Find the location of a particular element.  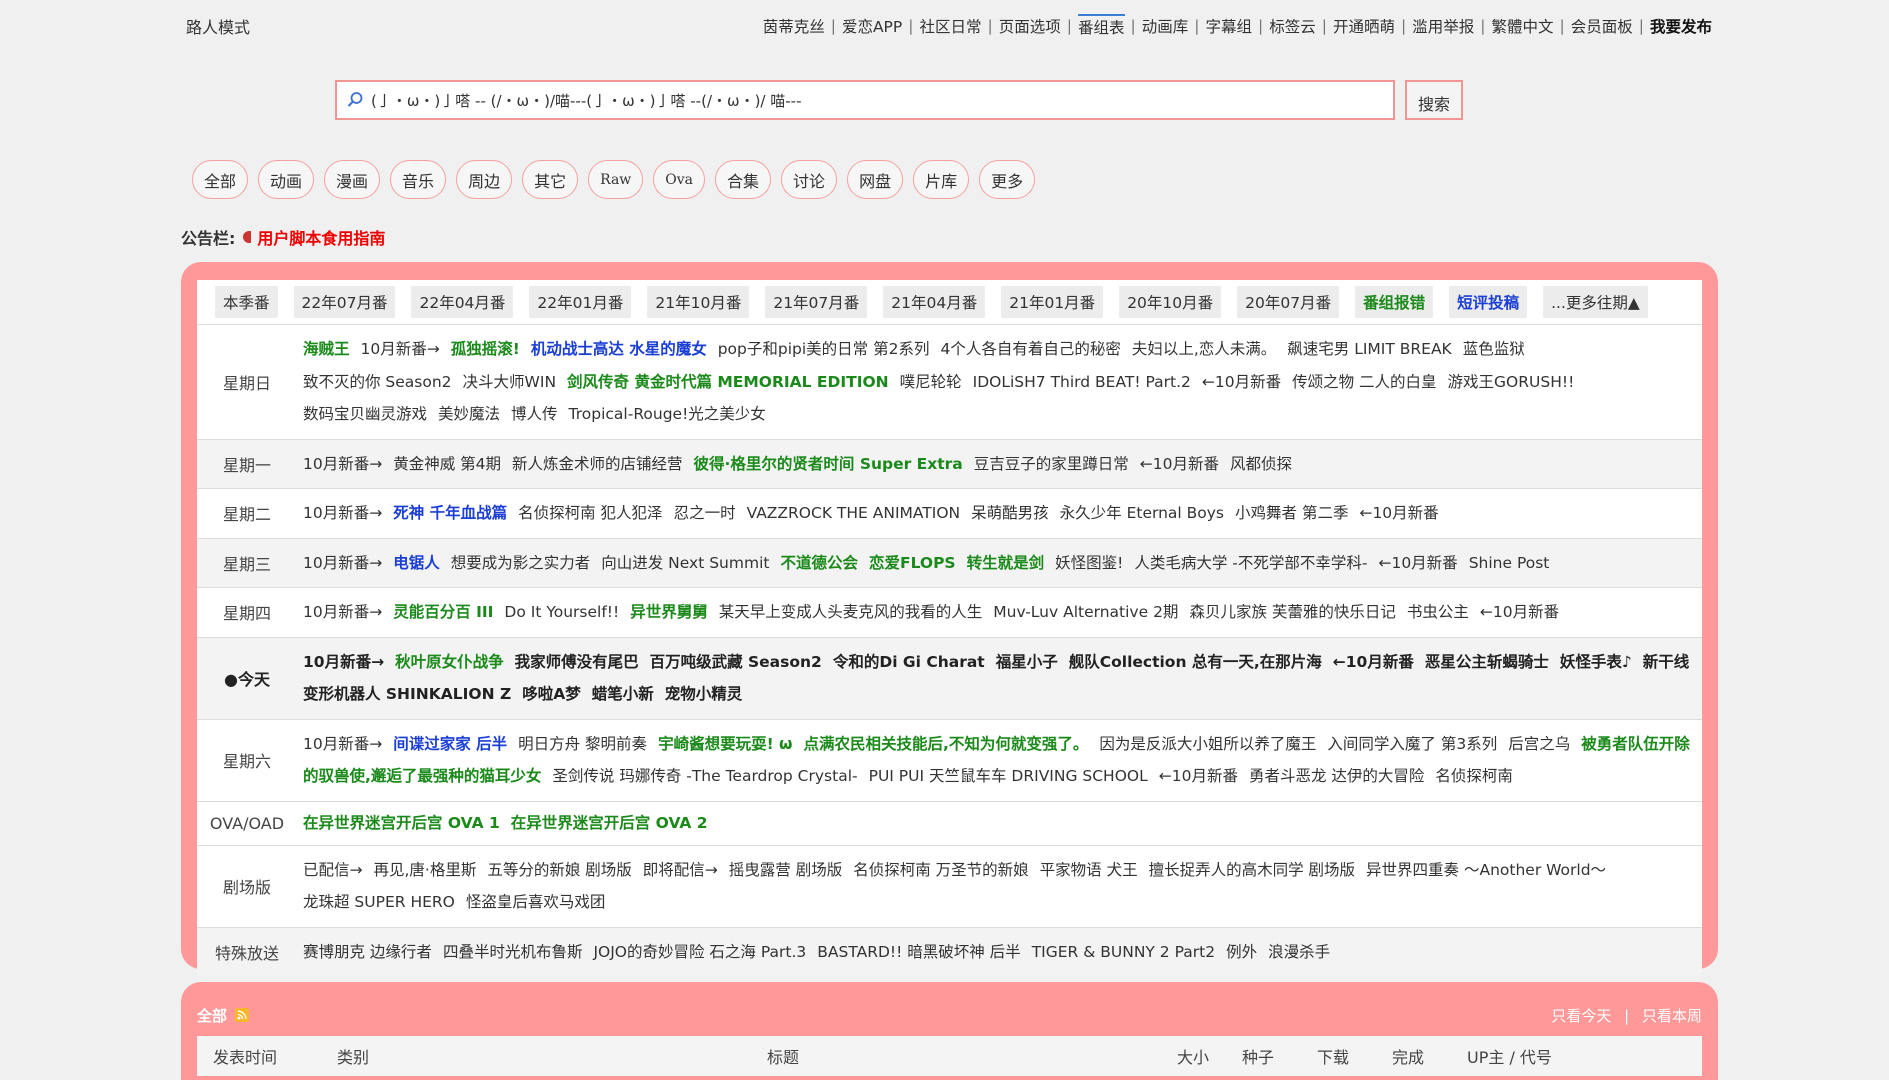

anime-title-link: Shine Post is located at coordinates (1509, 563).